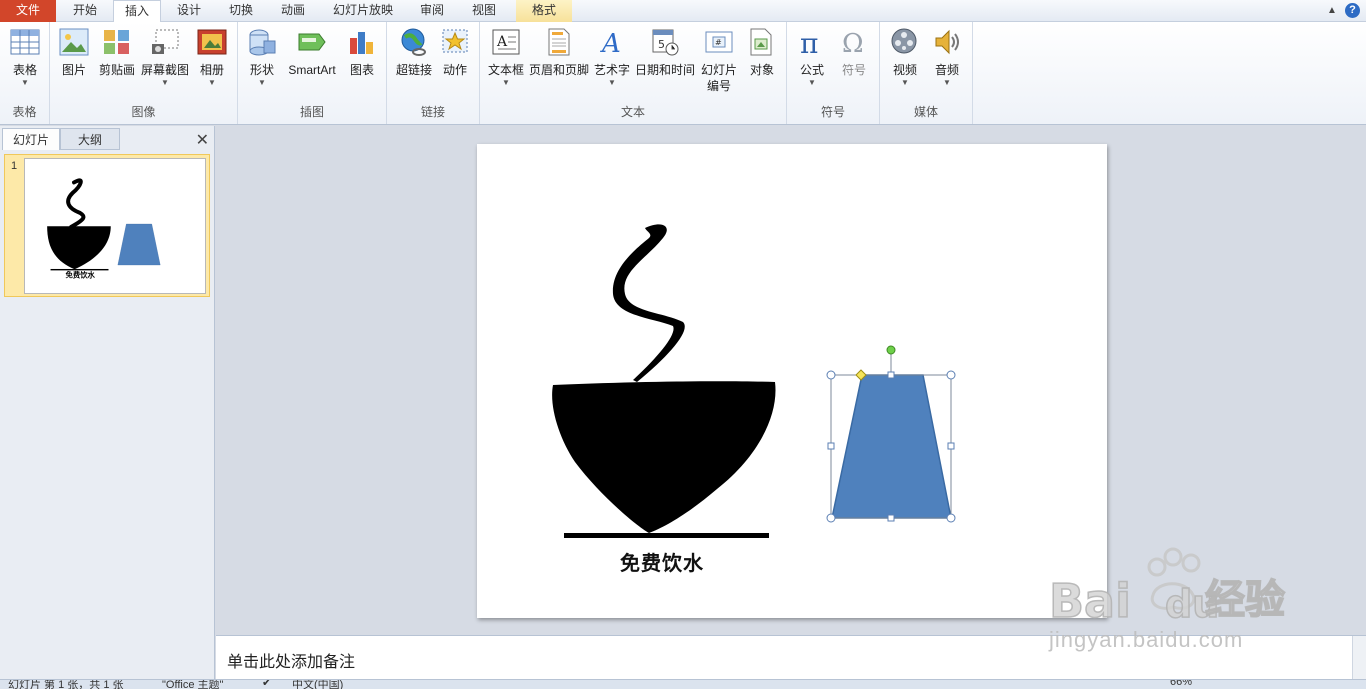 Image resolution: width=1366 pixels, height=689 pixels. What do you see at coordinates (1181, 684) in the screenshot?
I see `status-zoom: 66%` at bounding box center [1181, 684].